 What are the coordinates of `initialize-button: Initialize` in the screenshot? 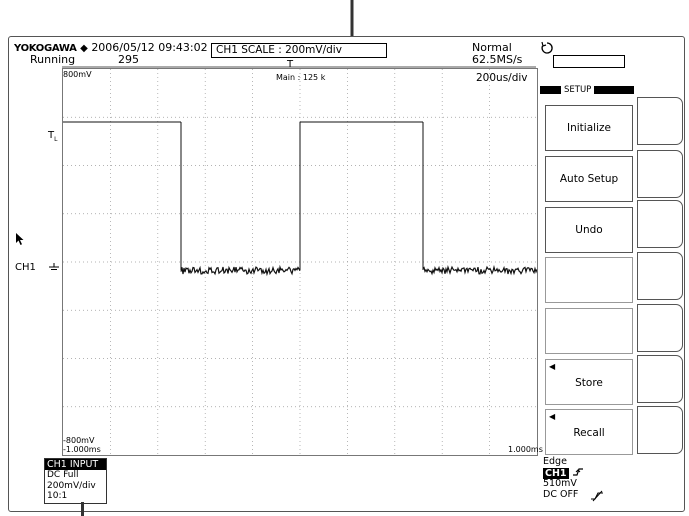 It's located at (589, 128).